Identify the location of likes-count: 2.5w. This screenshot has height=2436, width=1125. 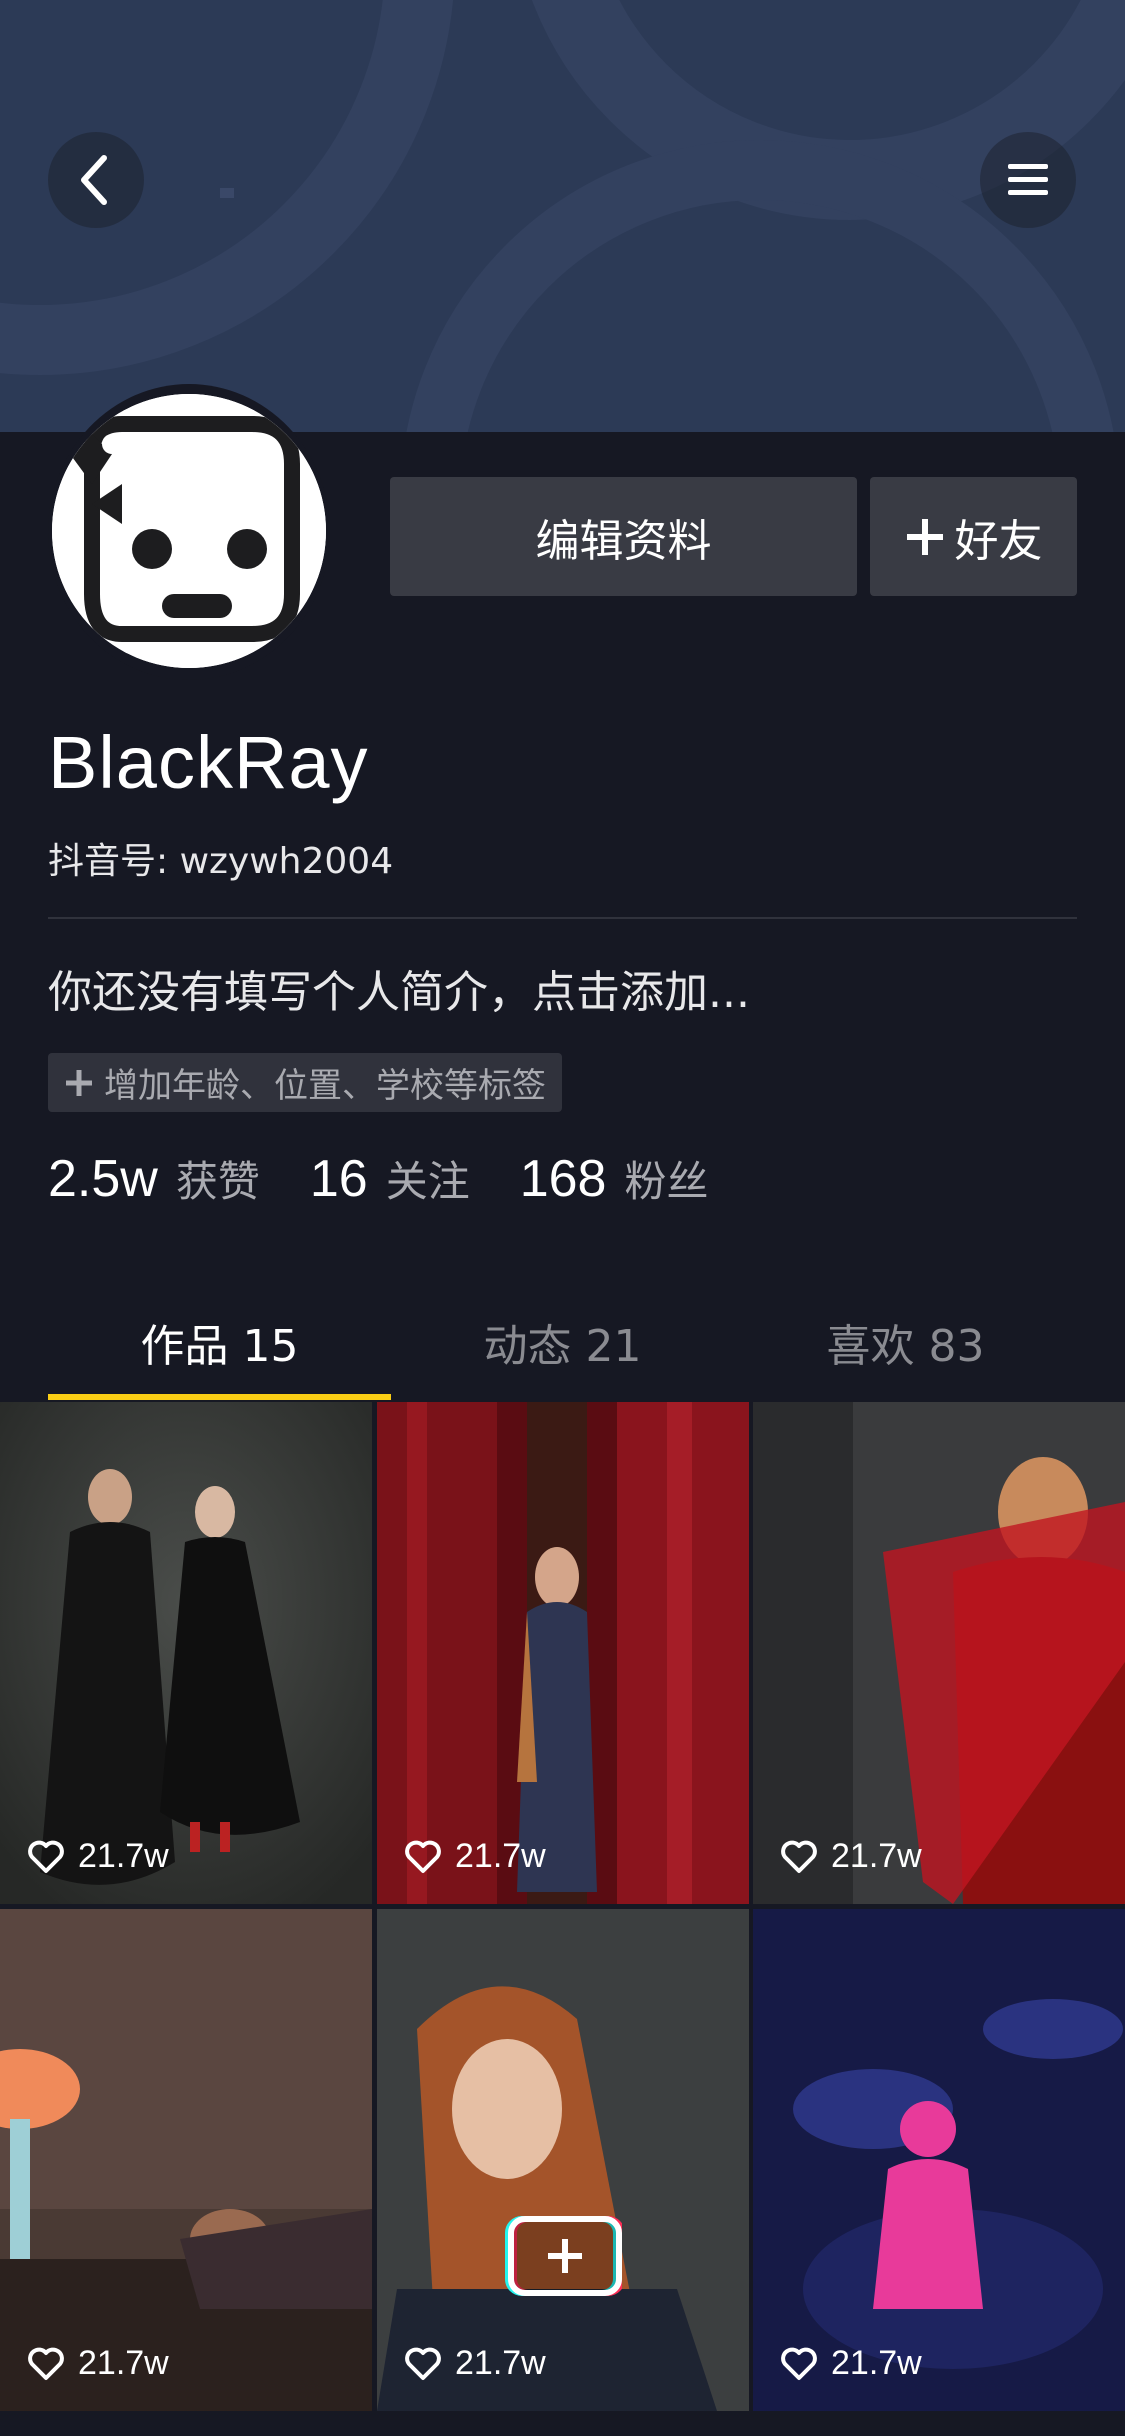
(103, 1179).